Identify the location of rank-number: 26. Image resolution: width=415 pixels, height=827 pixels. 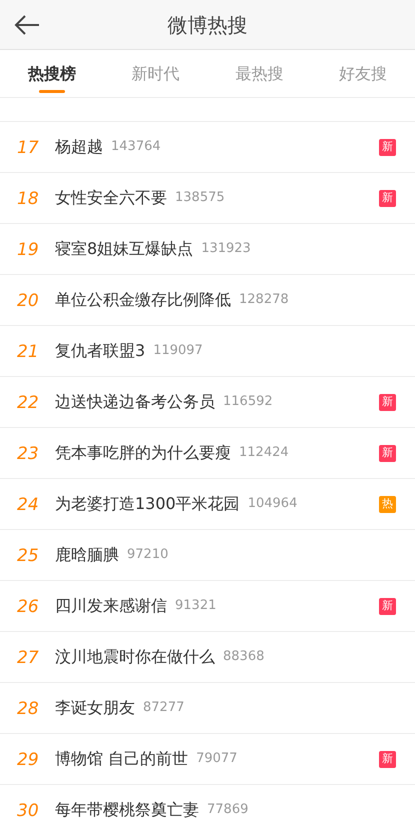
(28, 606).